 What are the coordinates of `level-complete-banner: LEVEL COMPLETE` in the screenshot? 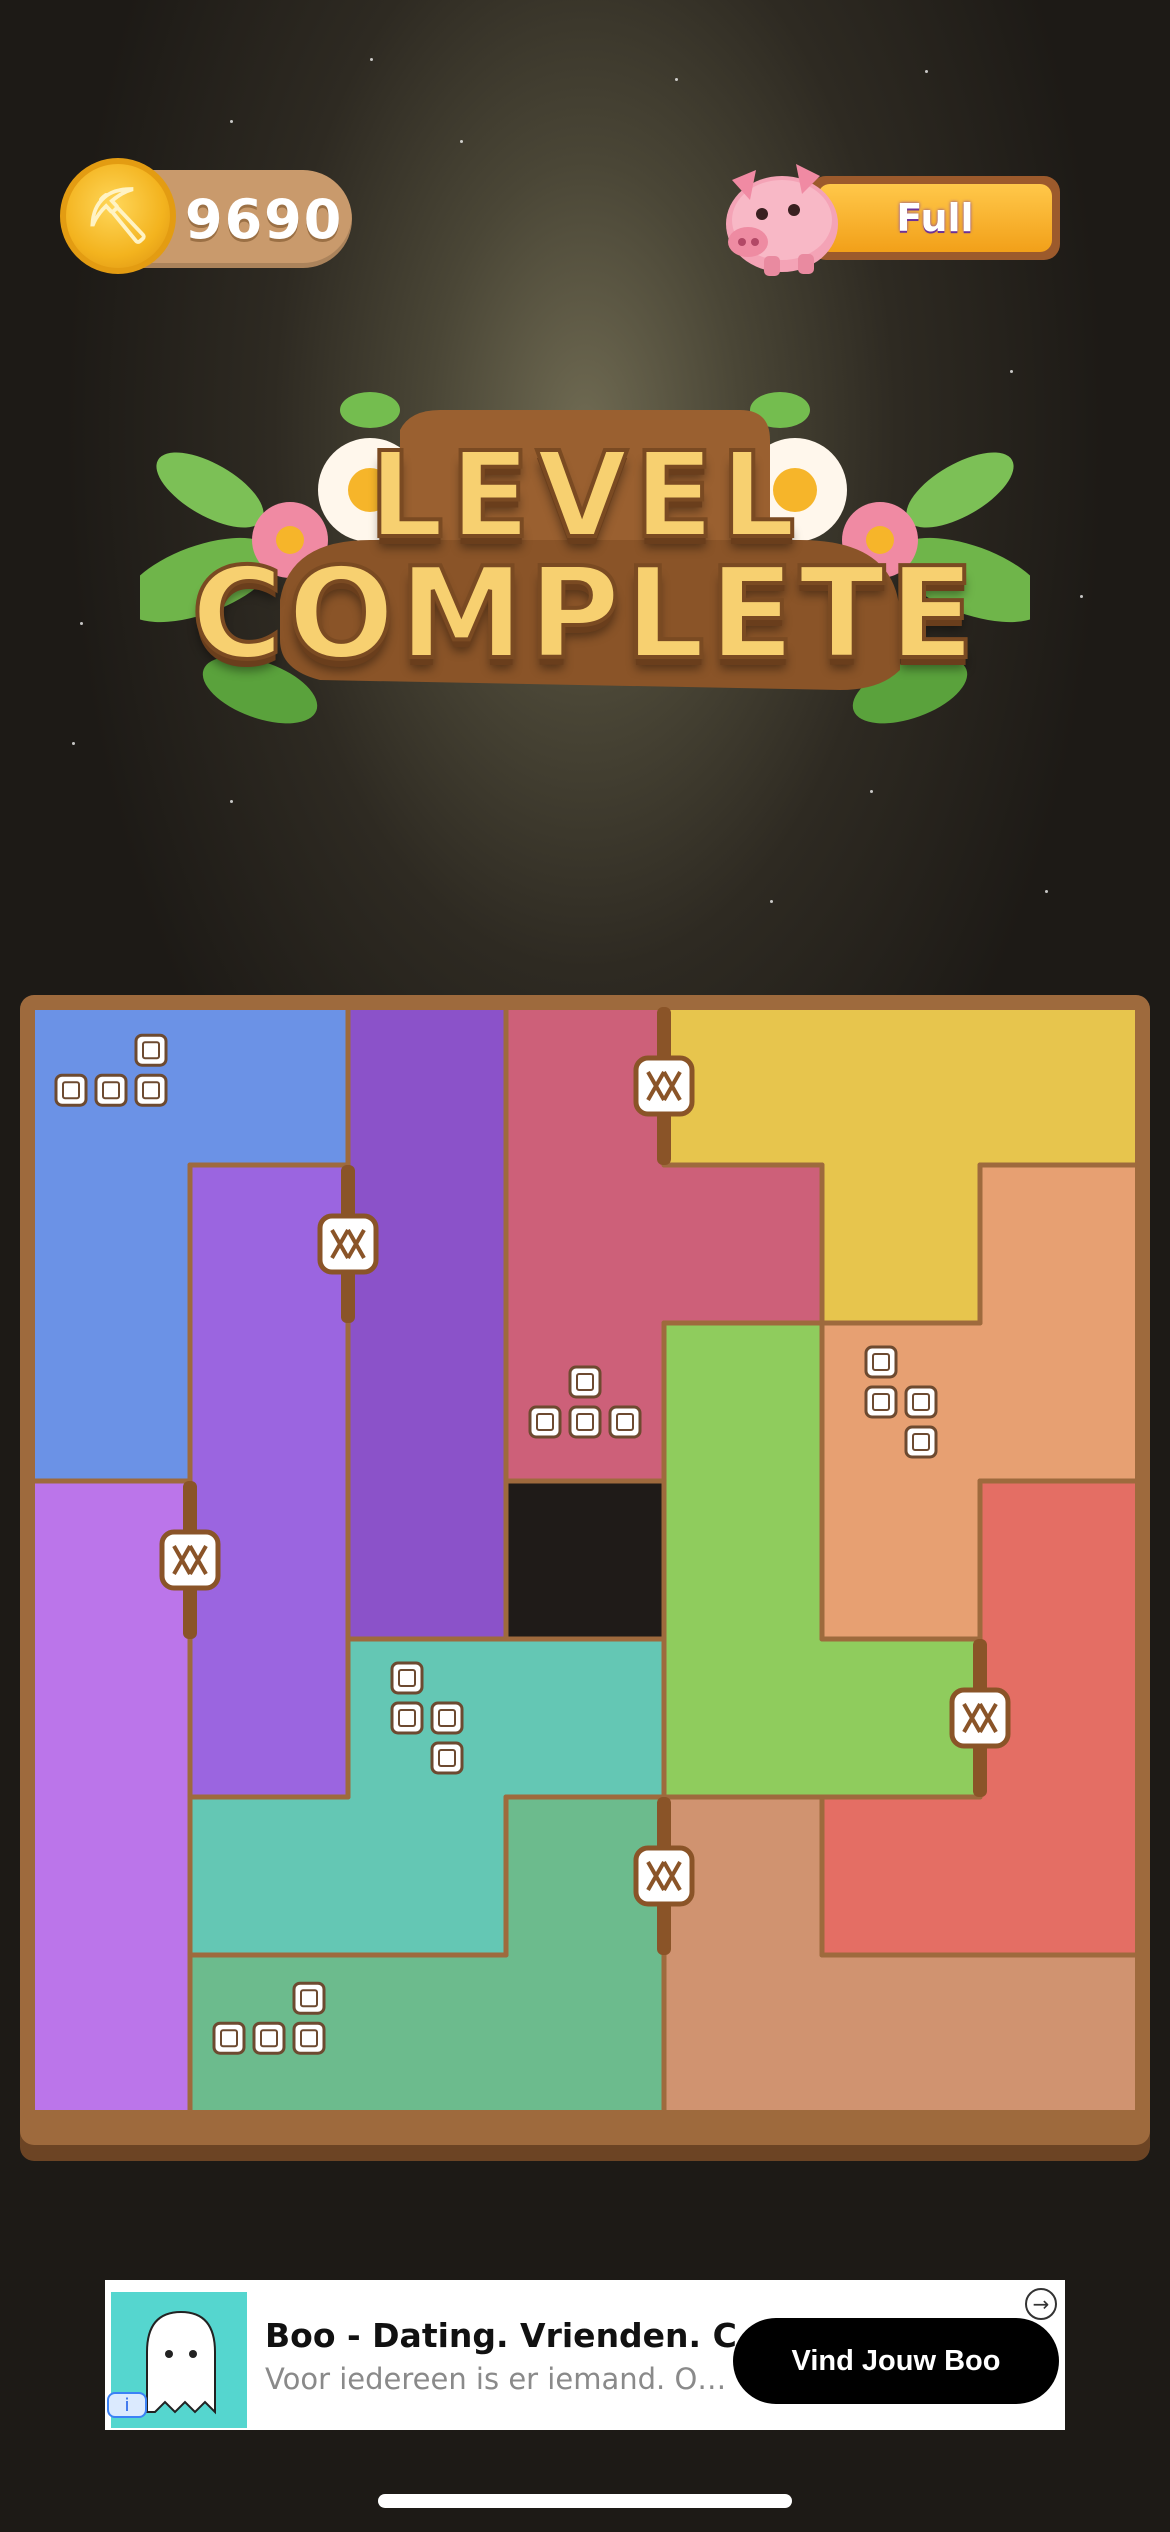 It's located at (585, 555).